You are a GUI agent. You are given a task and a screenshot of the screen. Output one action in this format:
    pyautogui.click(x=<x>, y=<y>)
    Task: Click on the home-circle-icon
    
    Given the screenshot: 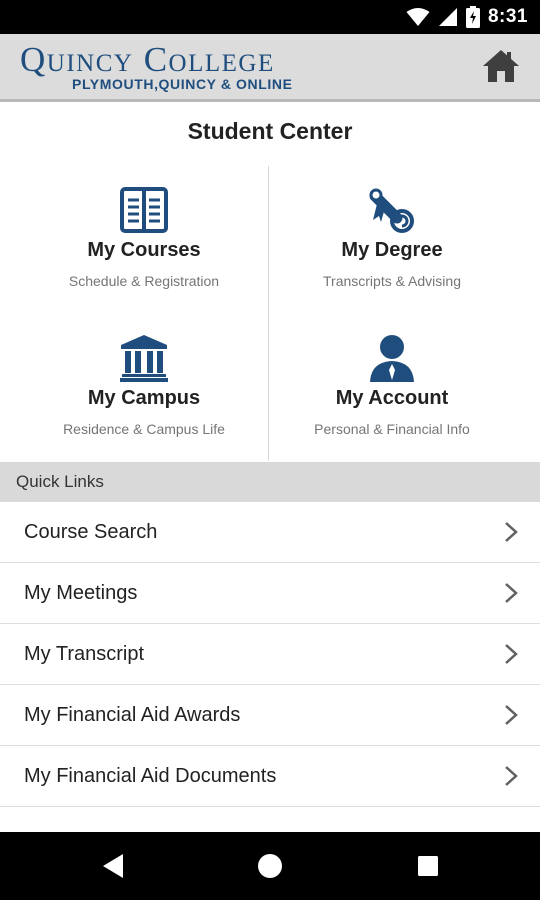 What is the action you would take?
    pyautogui.click(x=270, y=866)
    